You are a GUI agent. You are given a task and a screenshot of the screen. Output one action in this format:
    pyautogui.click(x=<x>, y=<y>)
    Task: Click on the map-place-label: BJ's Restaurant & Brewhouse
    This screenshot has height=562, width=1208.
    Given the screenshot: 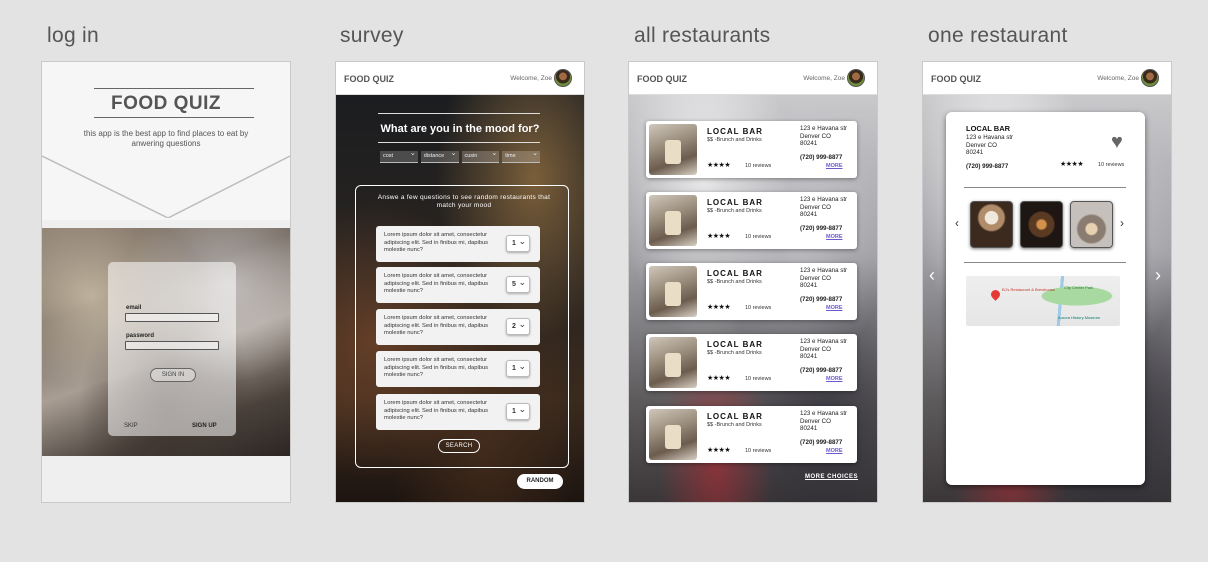 What is the action you would take?
    pyautogui.click(x=1029, y=289)
    